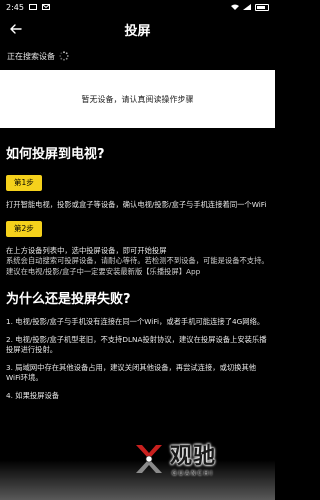 The width and height of the screenshot is (320, 500). I want to click on arrow-left-icon, so click(16, 29).